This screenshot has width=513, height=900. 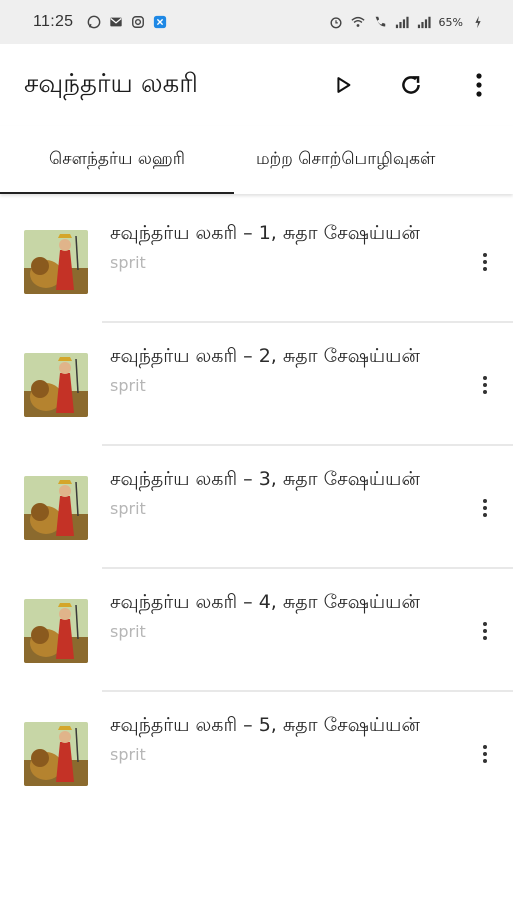 I want to click on tab-bar: சௌந்தர்ய லஹரி மற்ற சொற்பொழிவுகள், so click(x=256, y=160).